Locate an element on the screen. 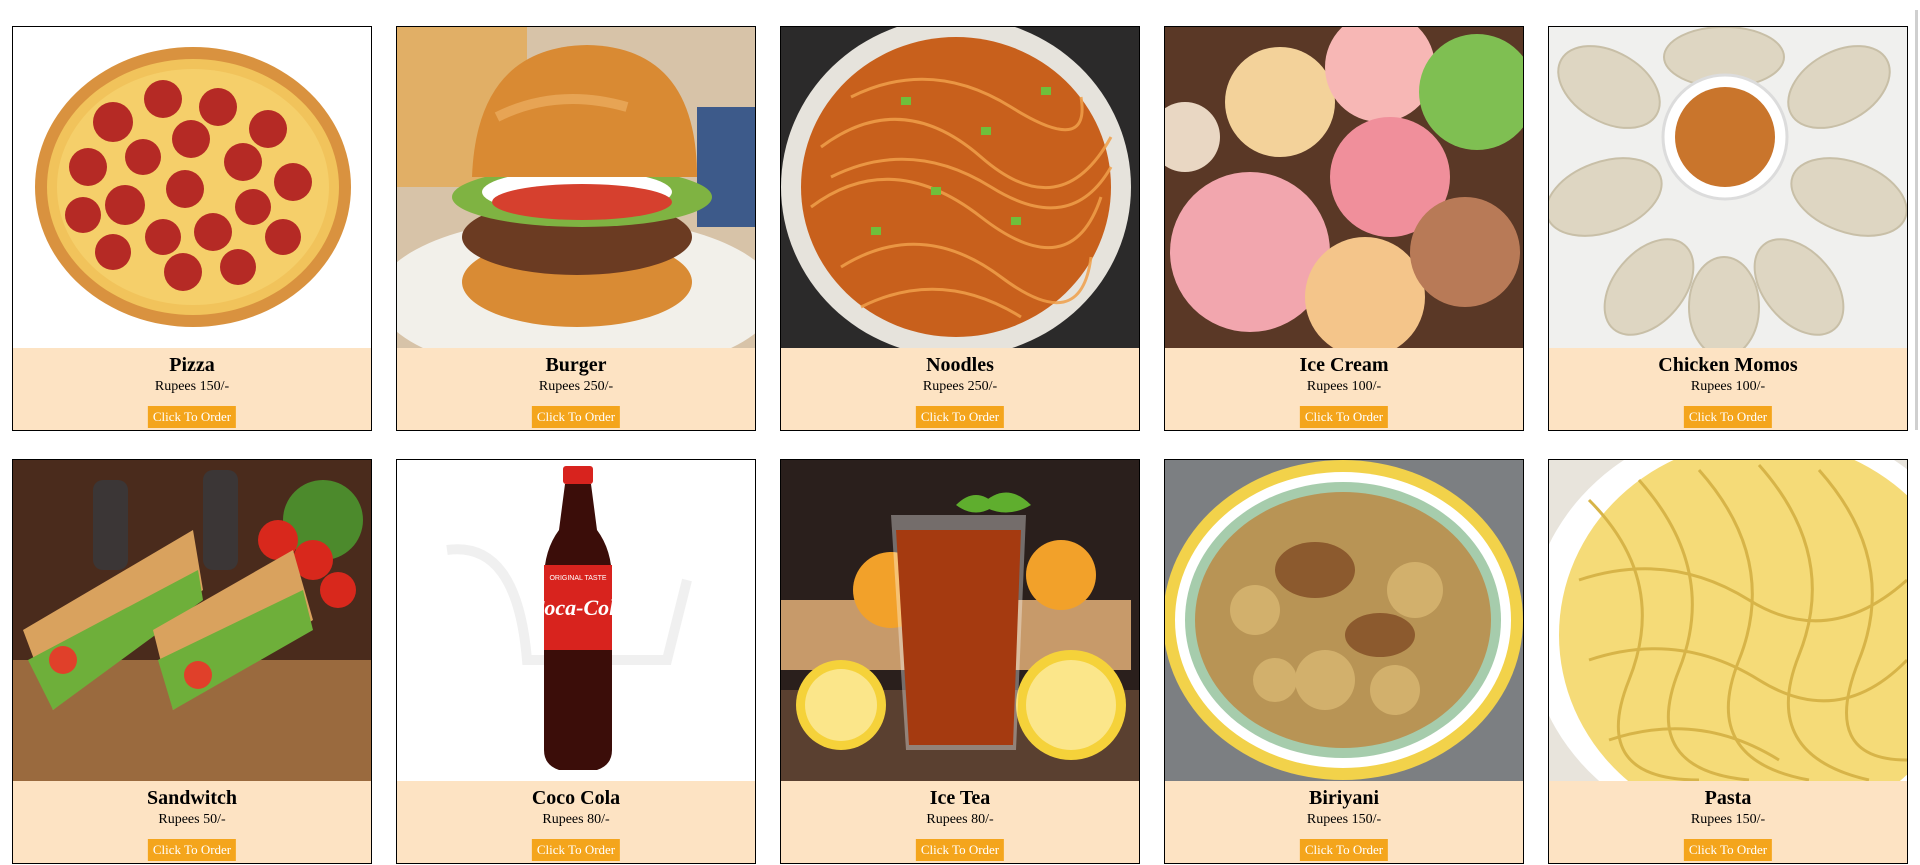 The height and width of the screenshot is (865, 1920). menu-card-biriyani: Biriyani Rupees 150/- Click To Order is located at coordinates (1344, 661).